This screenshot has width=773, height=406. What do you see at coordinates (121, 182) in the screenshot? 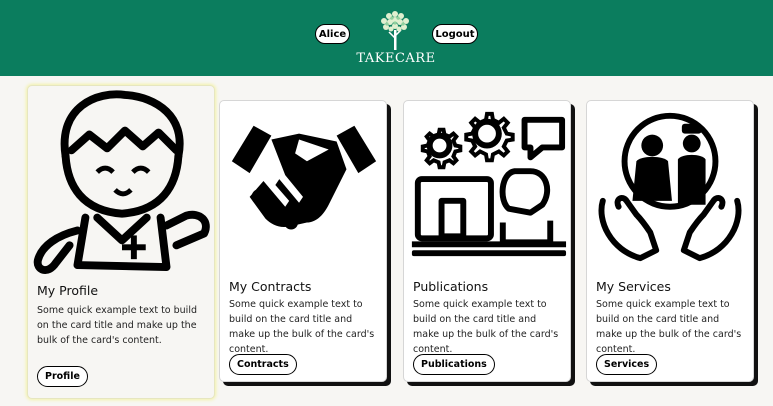
I see `nurse-icon` at bounding box center [121, 182].